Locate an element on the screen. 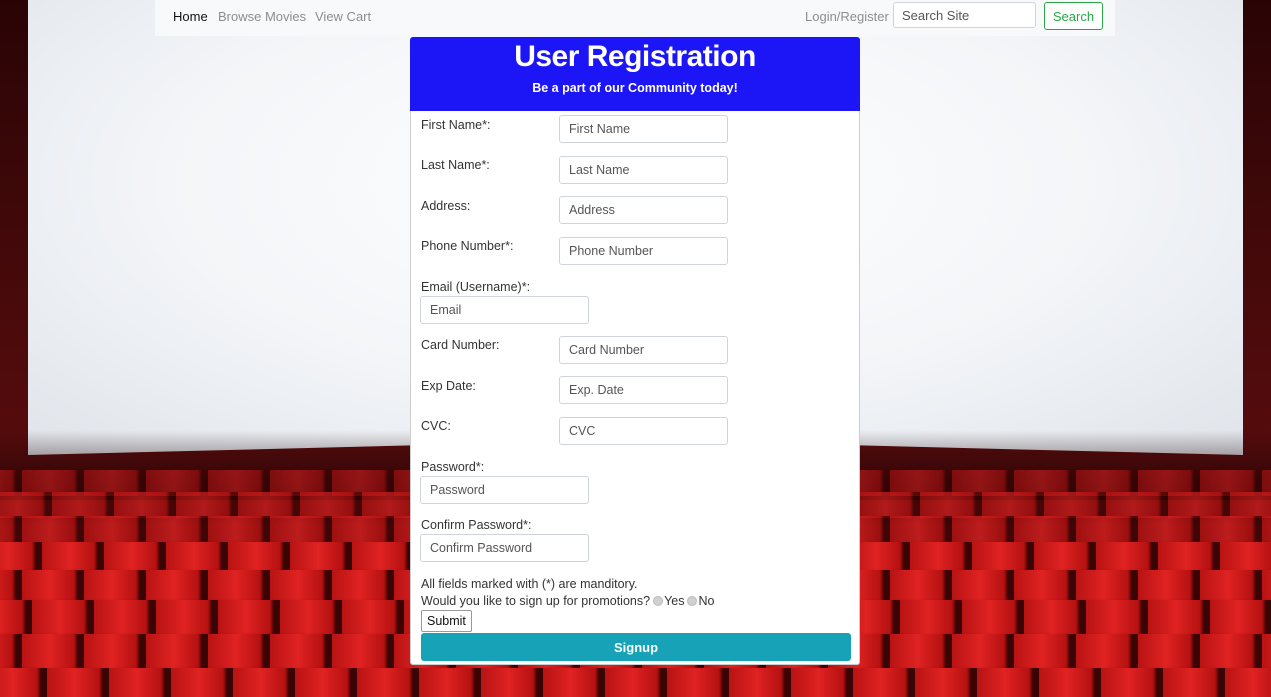 The image size is (1271, 697). submit-button: Submit is located at coordinates (446, 621).